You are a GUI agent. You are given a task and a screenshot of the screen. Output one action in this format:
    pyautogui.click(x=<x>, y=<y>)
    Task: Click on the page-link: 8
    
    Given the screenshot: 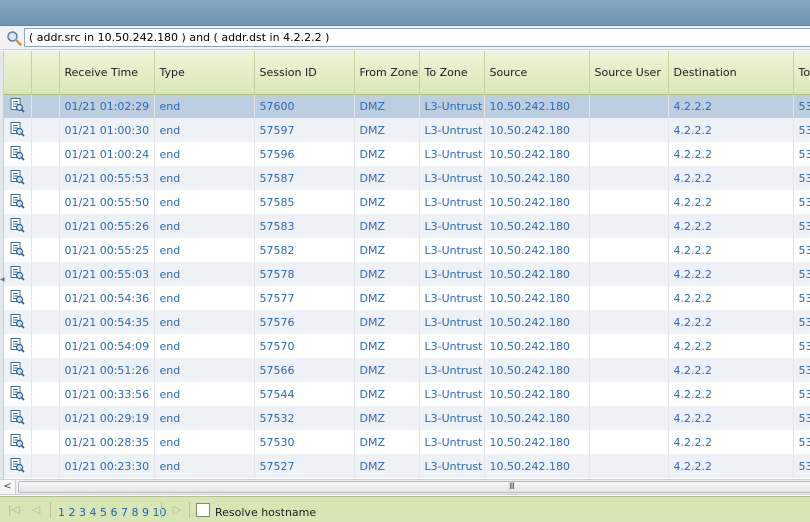 What is the action you would take?
    pyautogui.click(x=135, y=512)
    